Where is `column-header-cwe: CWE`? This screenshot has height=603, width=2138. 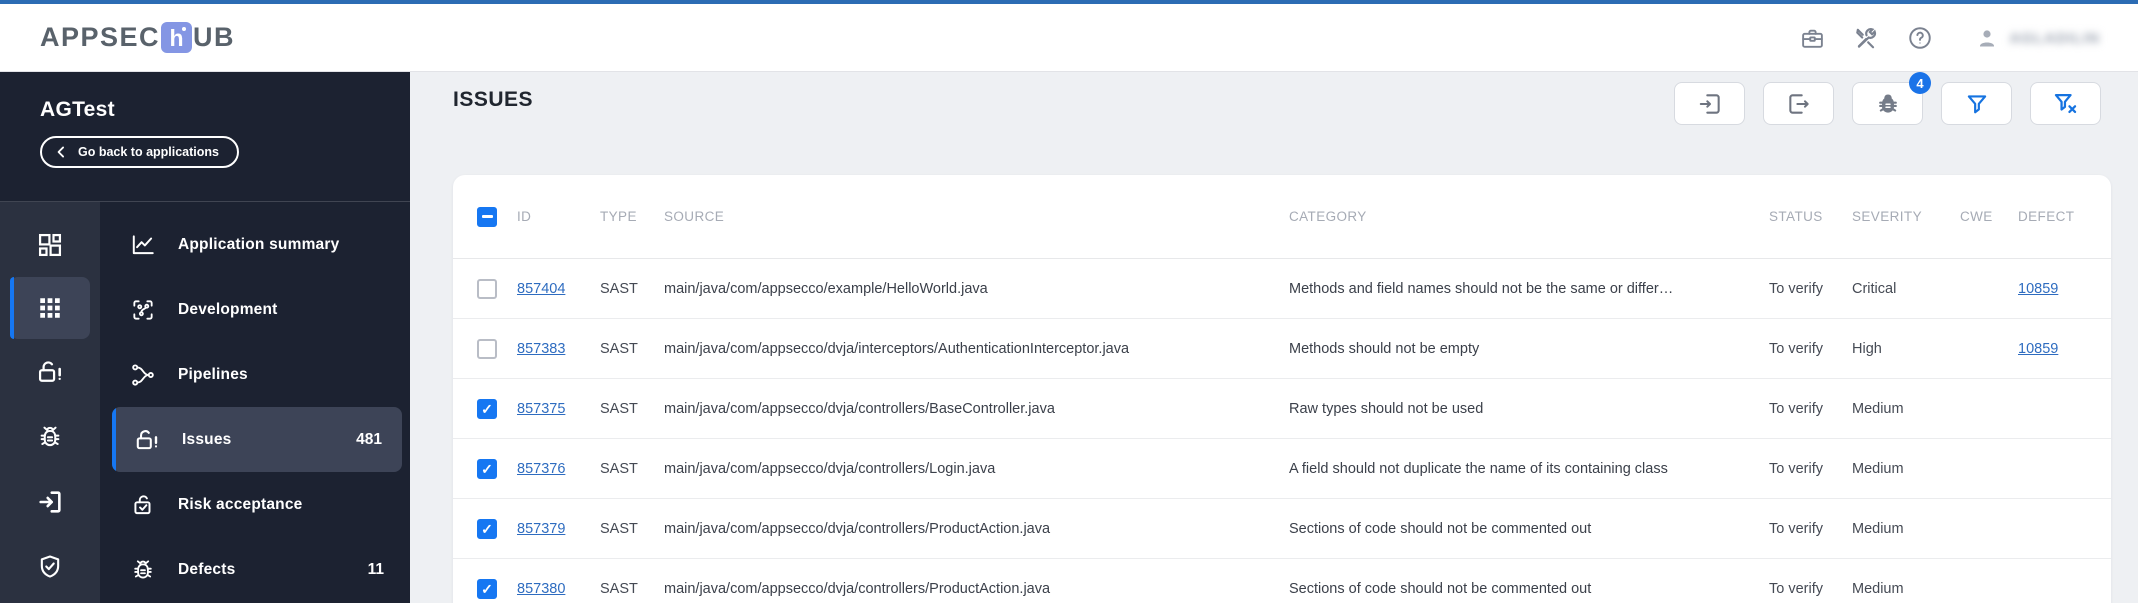
column-header-cwe: CWE is located at coordinates (1989, 216).